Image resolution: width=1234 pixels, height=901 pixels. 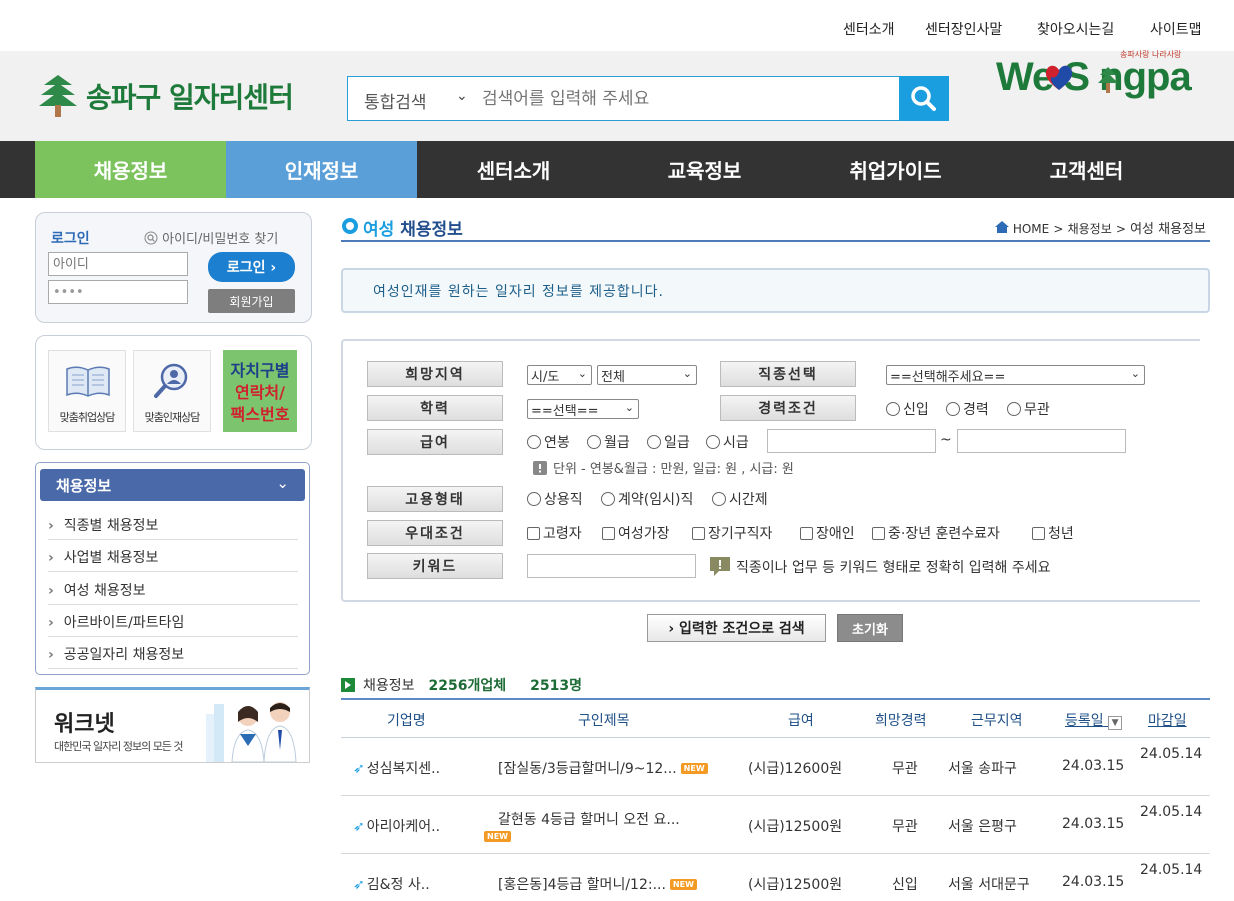 What do you see at coordinates (893, 568) in the screenshot?
I see `keyword-note-text: 직종이나 업무 등 키워드 형태로 정확히 입력해 주세요` at bounding box center [893, 568].